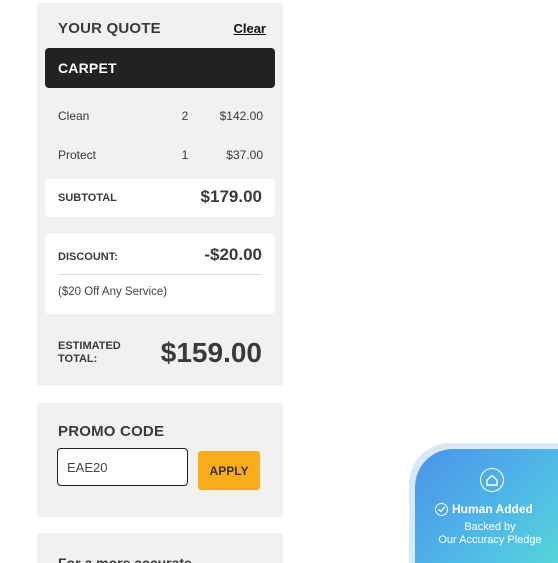 The height and width of the screenshot is (563, 558). Describe the element at coordinates (185, 116) in the screenshot. I see `item-qty: 2` at that location.